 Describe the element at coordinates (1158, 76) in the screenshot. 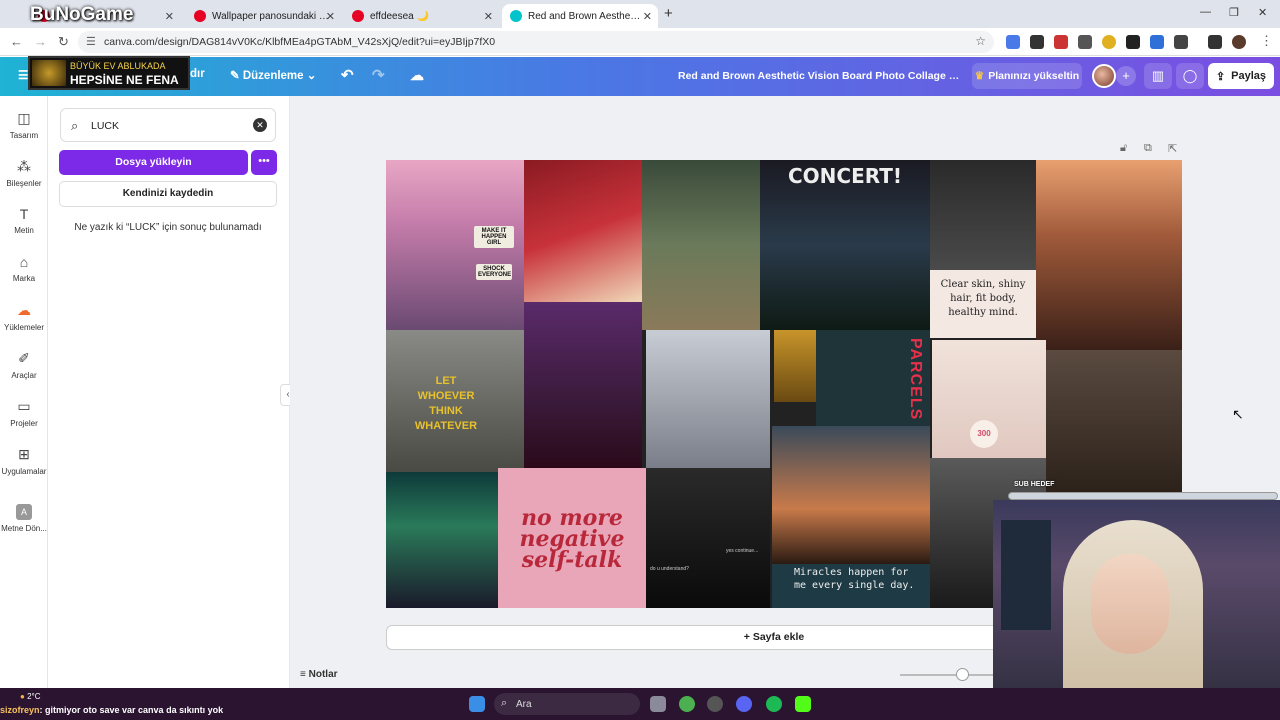

I see `insights-chart-icon: ▥` at that location.